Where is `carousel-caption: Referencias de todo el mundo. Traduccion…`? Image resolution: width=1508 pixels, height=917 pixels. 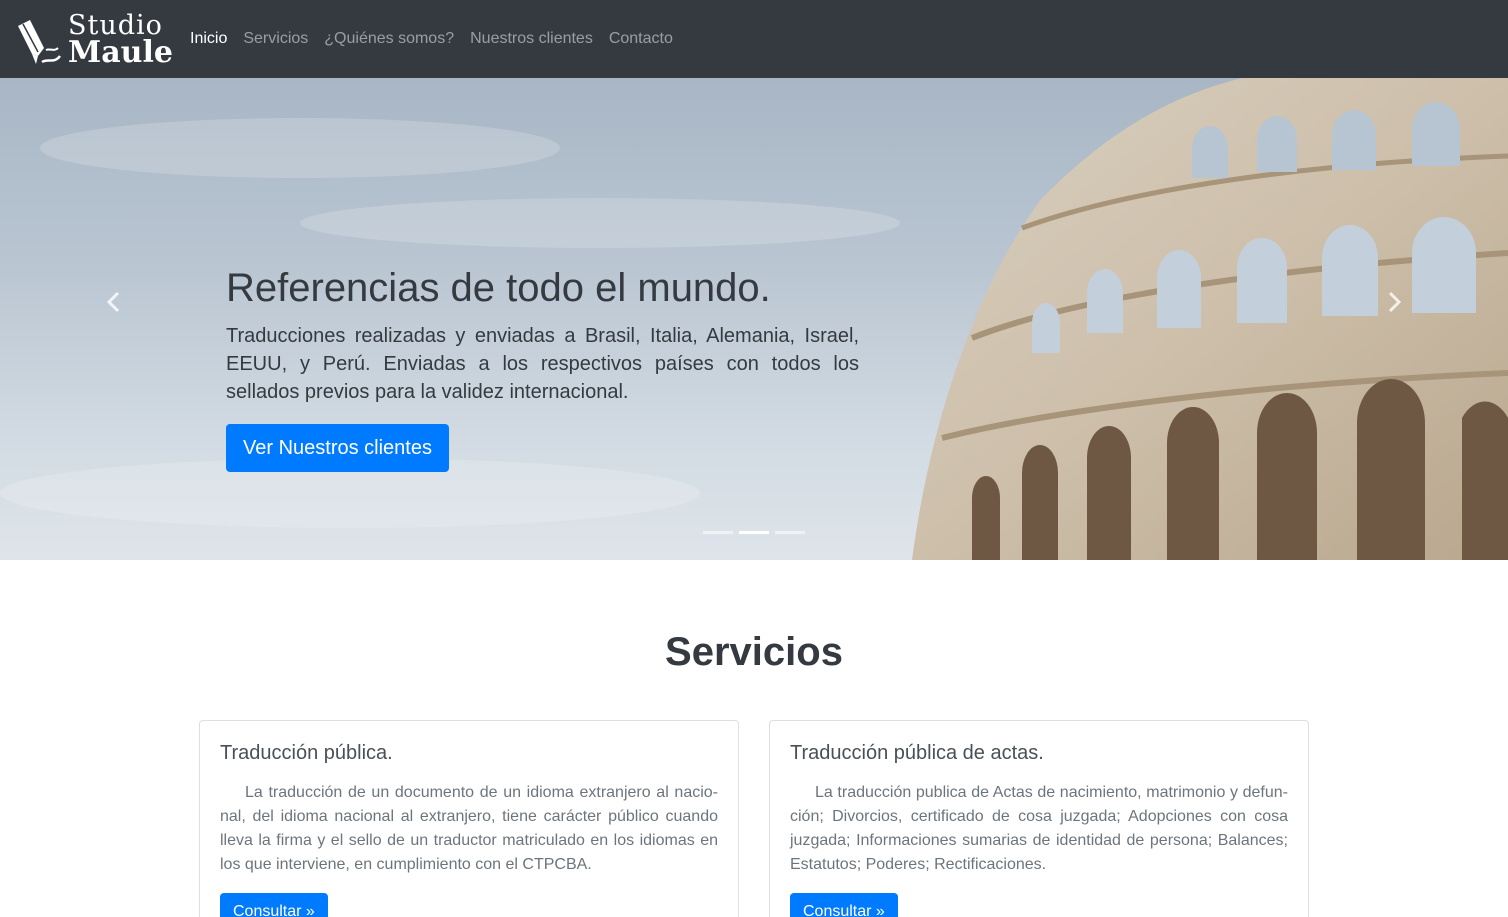 carousel-caption: Referencias de todo el mundo. Traduccion… is located at coordinates (542, 369).